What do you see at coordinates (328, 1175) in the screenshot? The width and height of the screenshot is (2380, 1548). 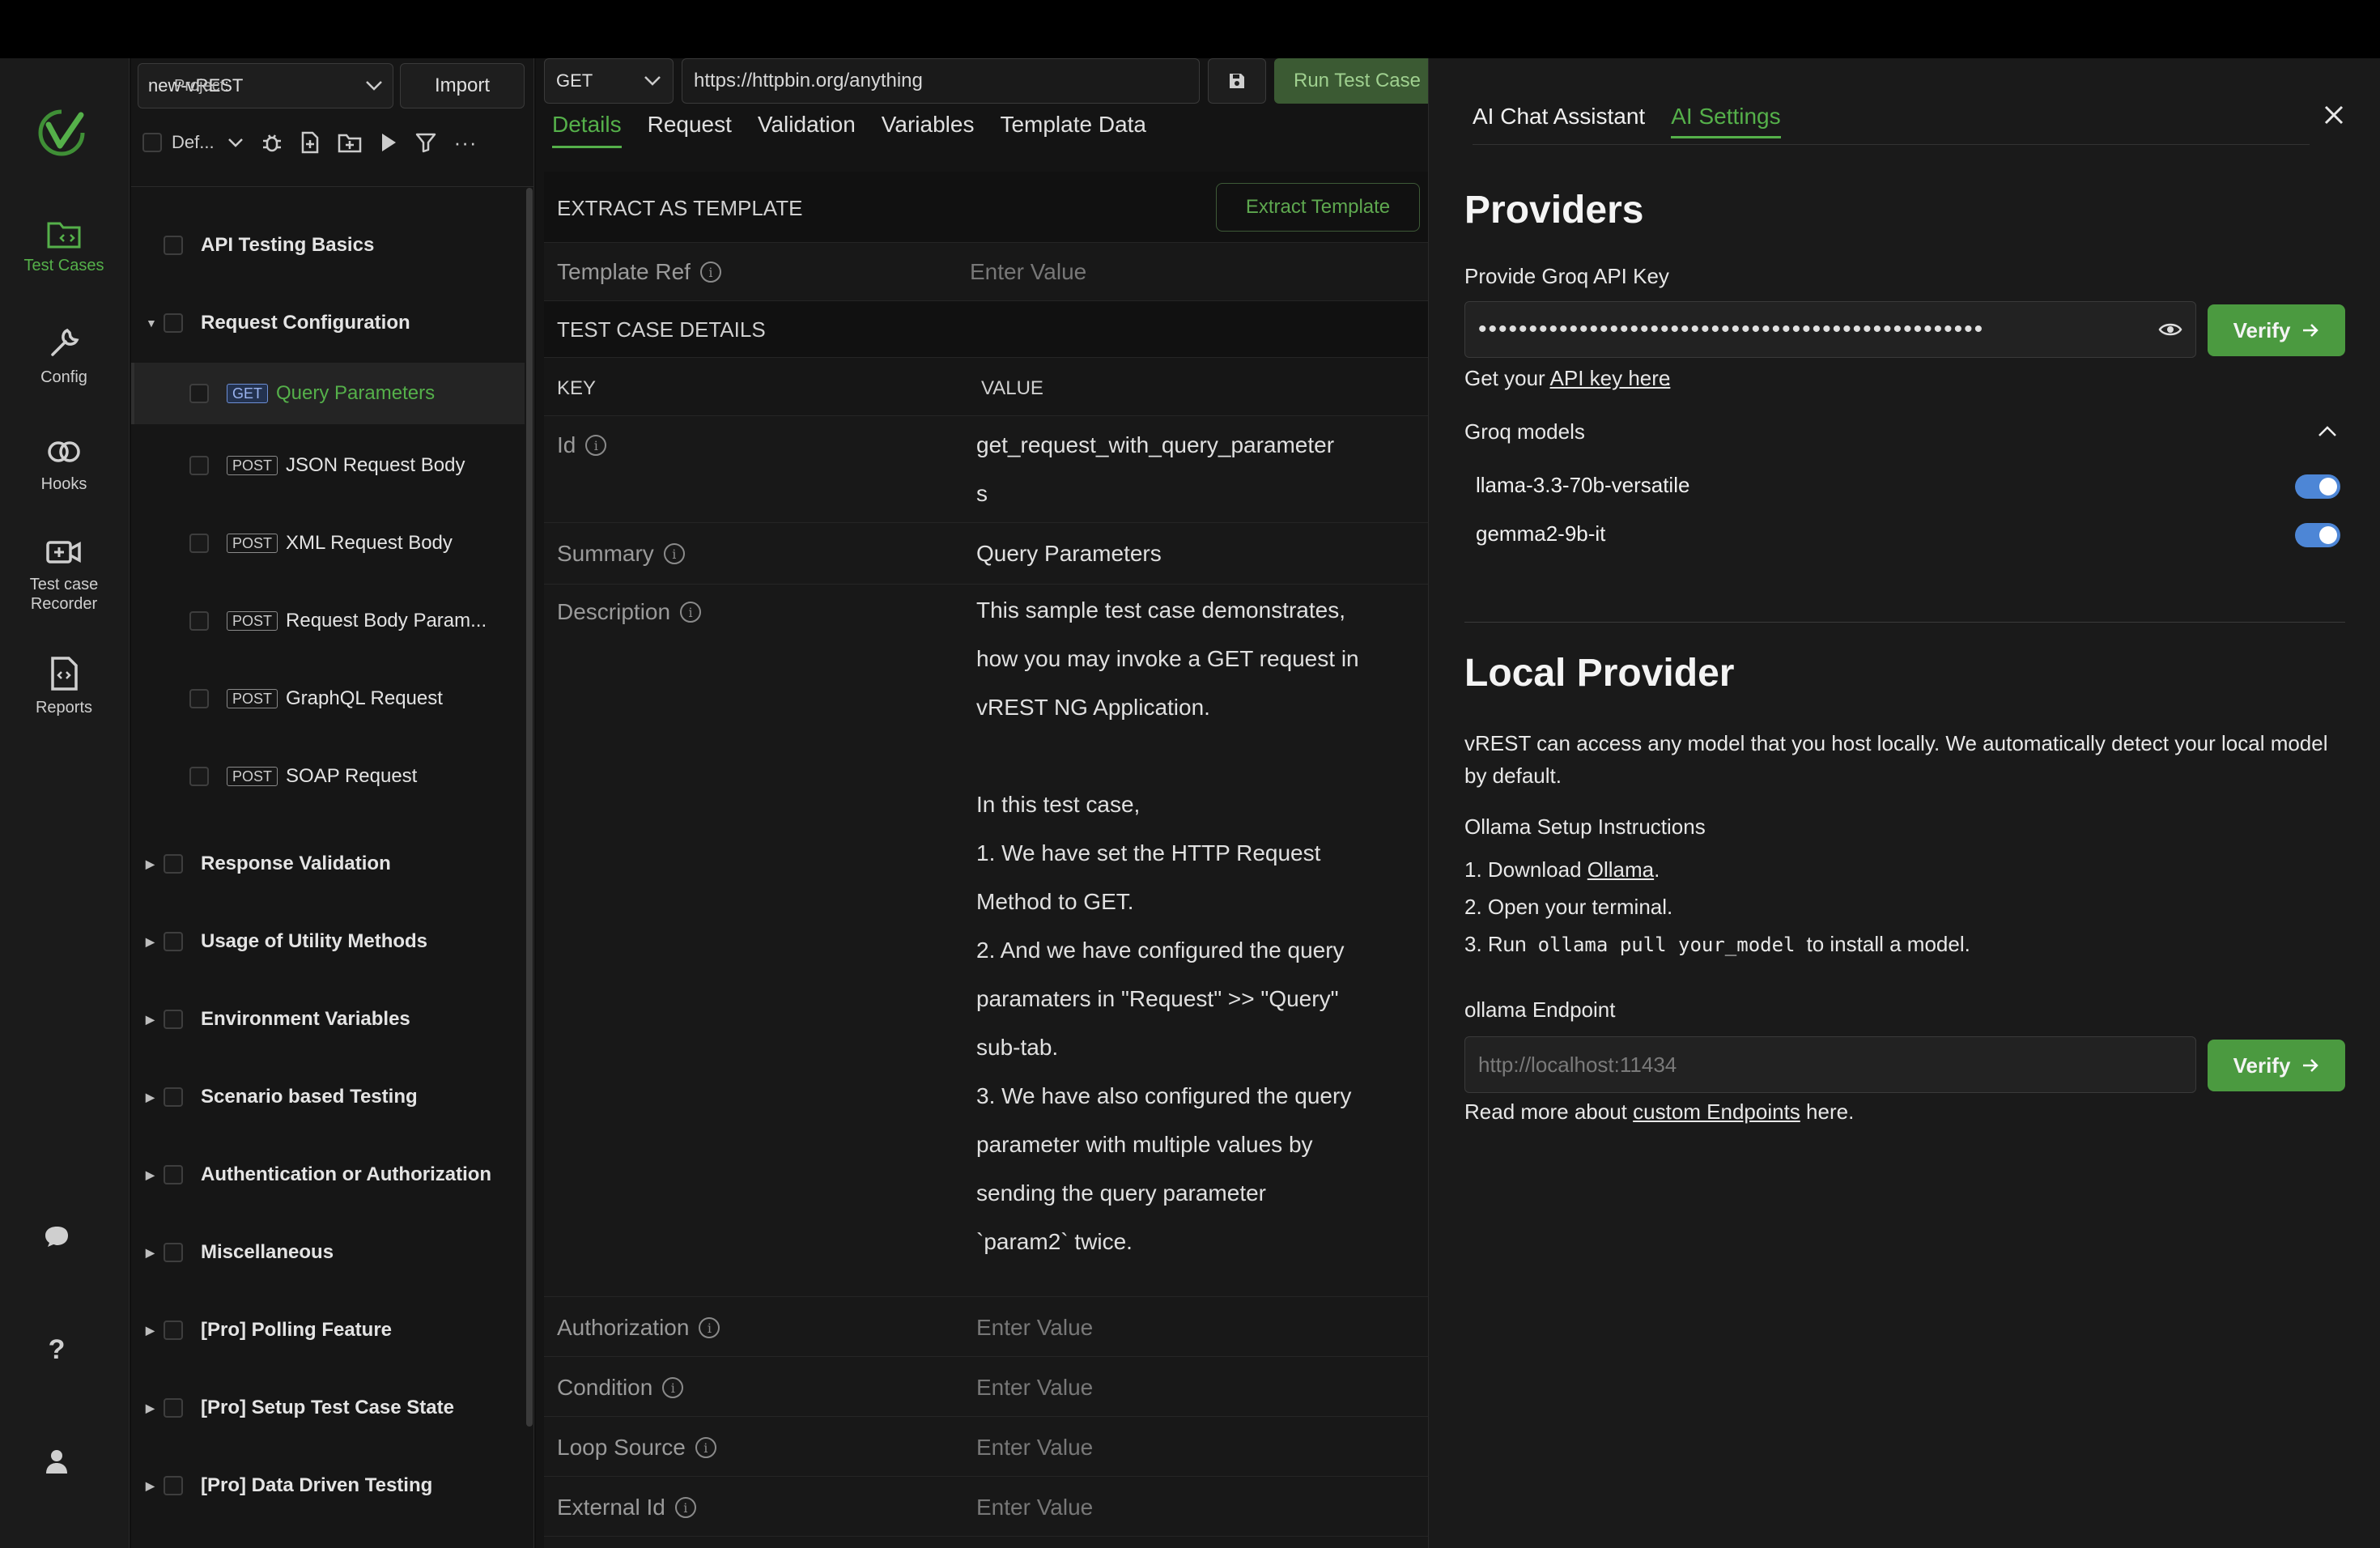 I see `tree-folder: ▶ Authentication or Authorization` at bounding box center [328, 1175].